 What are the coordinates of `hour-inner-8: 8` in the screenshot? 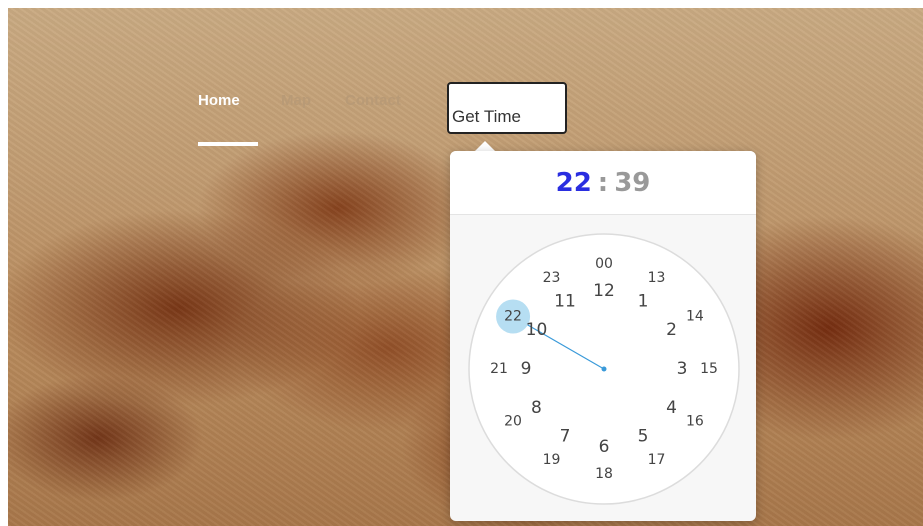 It's located at (536, 408).